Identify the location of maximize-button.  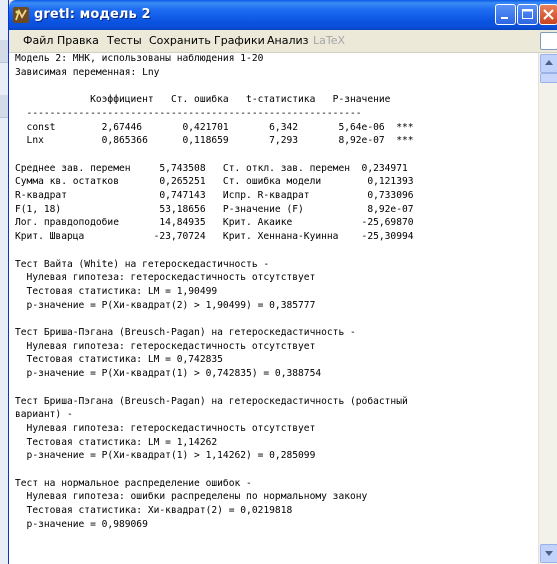
(527, 14).